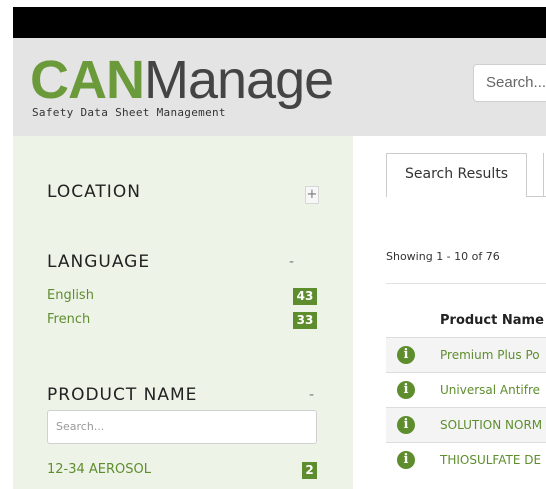 The image size is (546, 489). I want to click on product-name-facet-title: PRODUCT NAME, so click(122, 395).